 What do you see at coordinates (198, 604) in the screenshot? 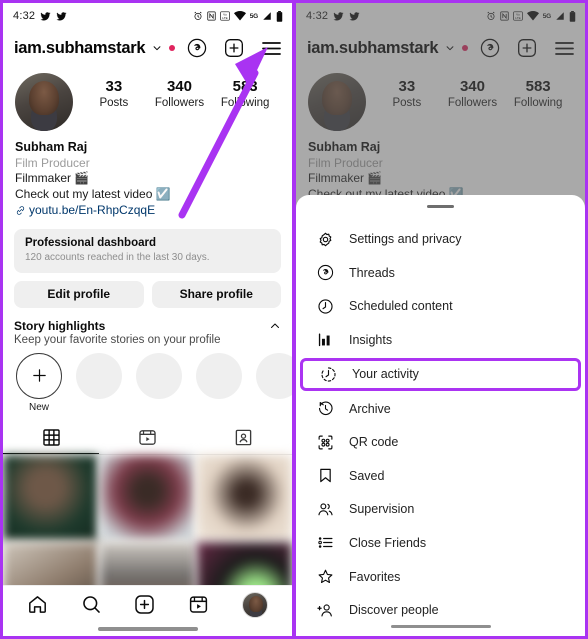
I see `reels-icon` at bounding box center [198, 604].